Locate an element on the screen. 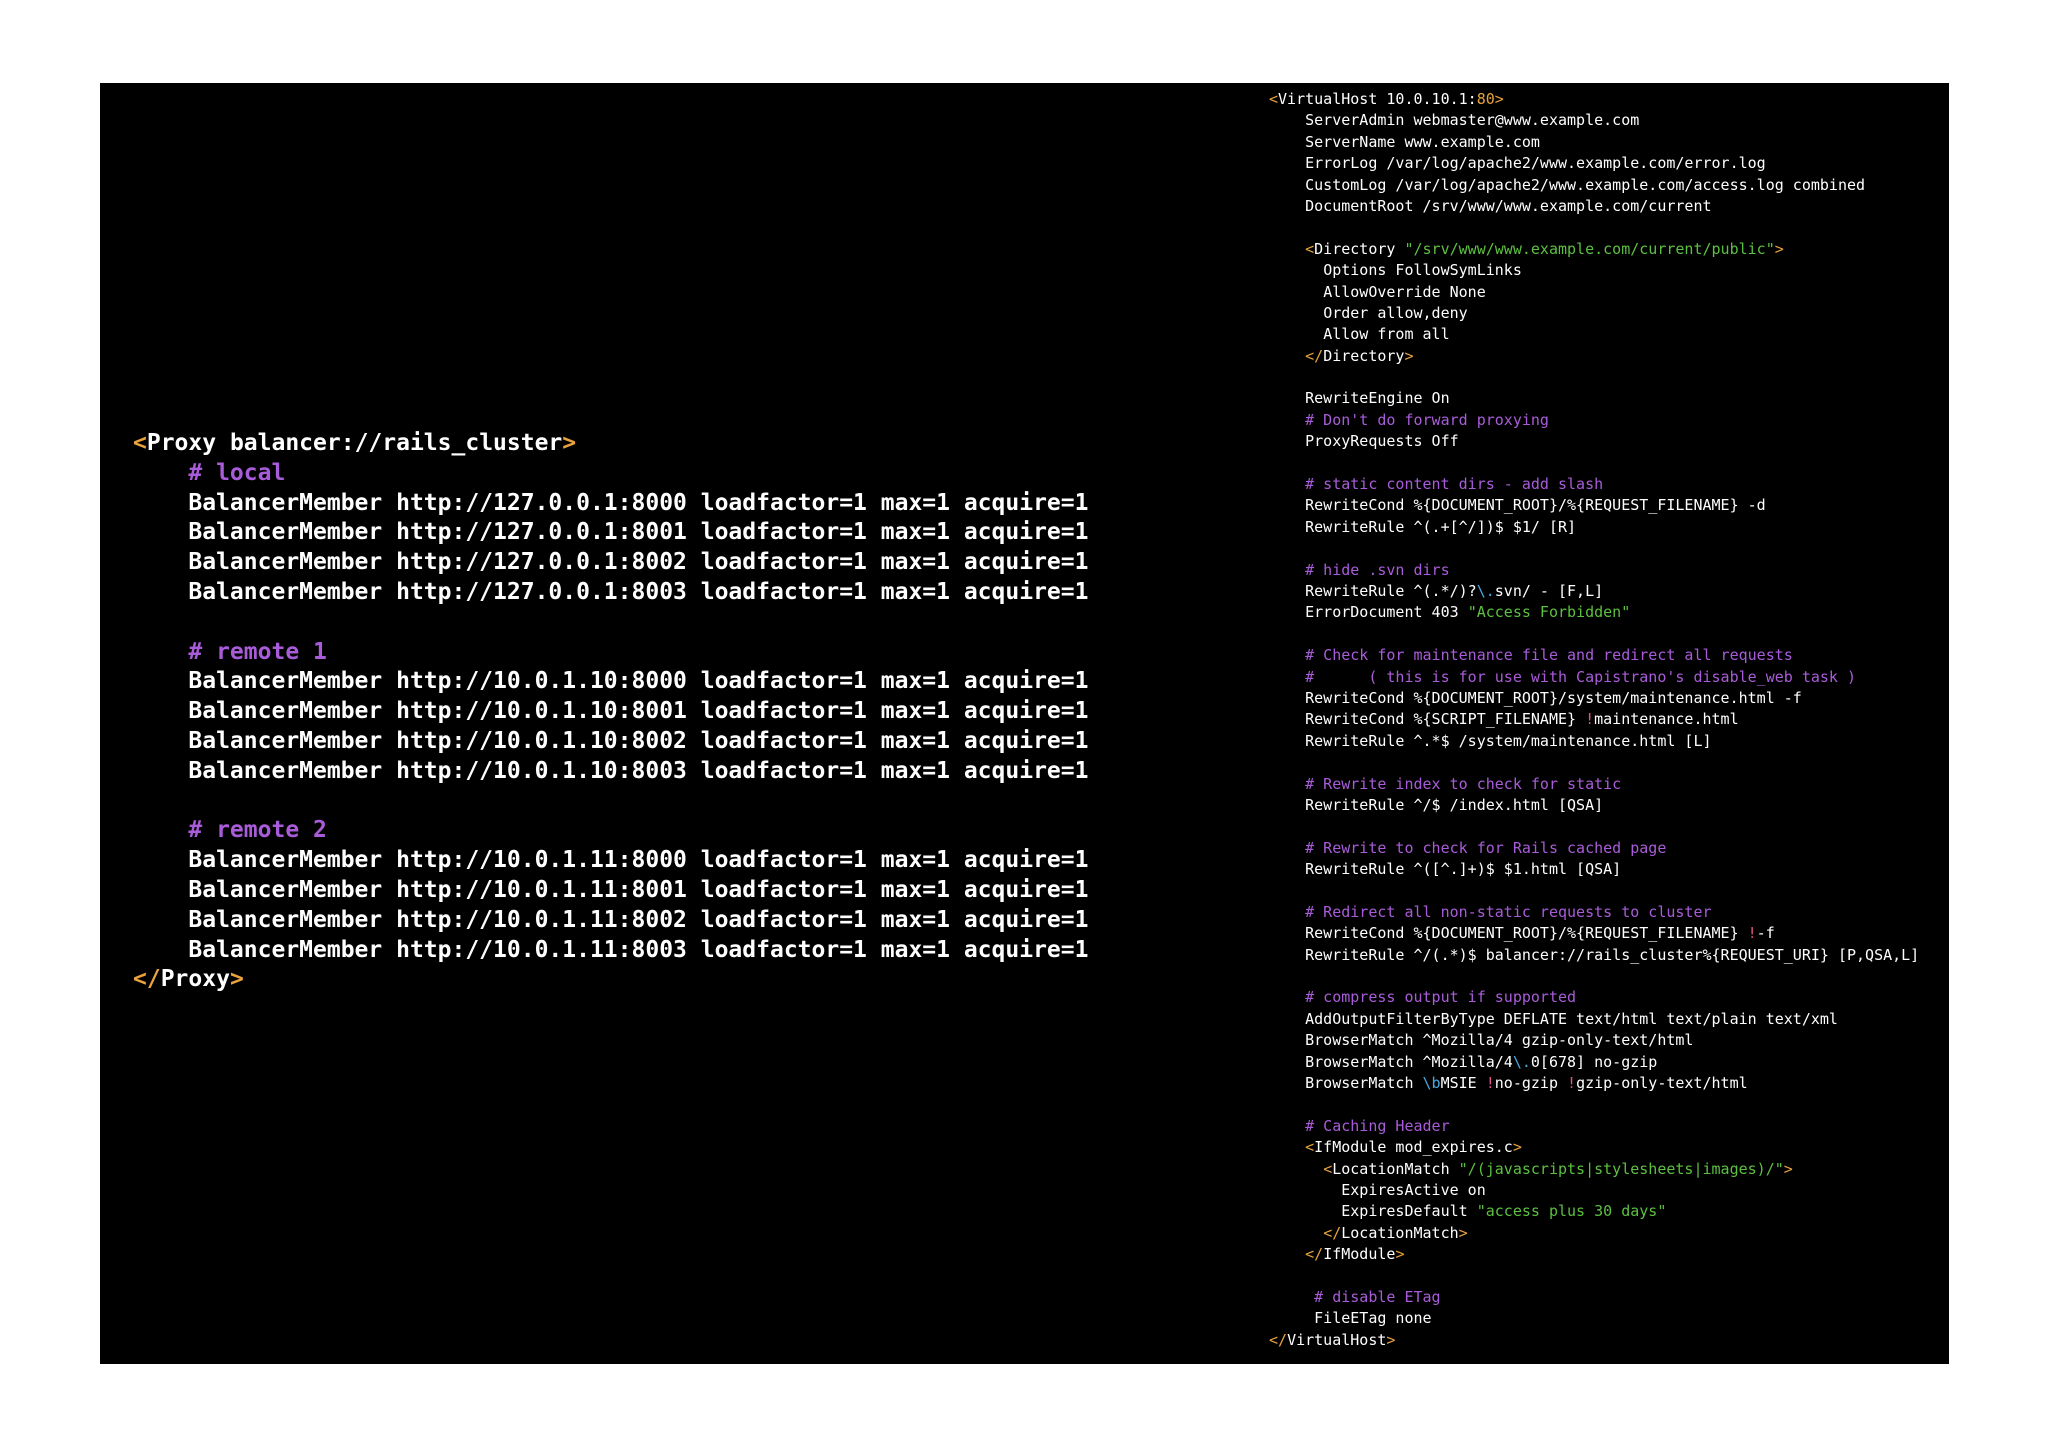 The height and width of the screenshot is (1447, 2048). code-text: MSIE is located at coordinates (1463, 1082).